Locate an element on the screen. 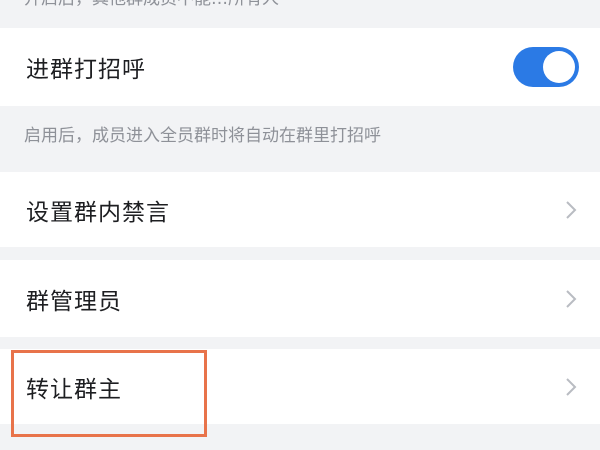 Image resolution: width=600 pixels, height=450 pixels. admin-label: 群管理员 is located at coordinates (74, 301).